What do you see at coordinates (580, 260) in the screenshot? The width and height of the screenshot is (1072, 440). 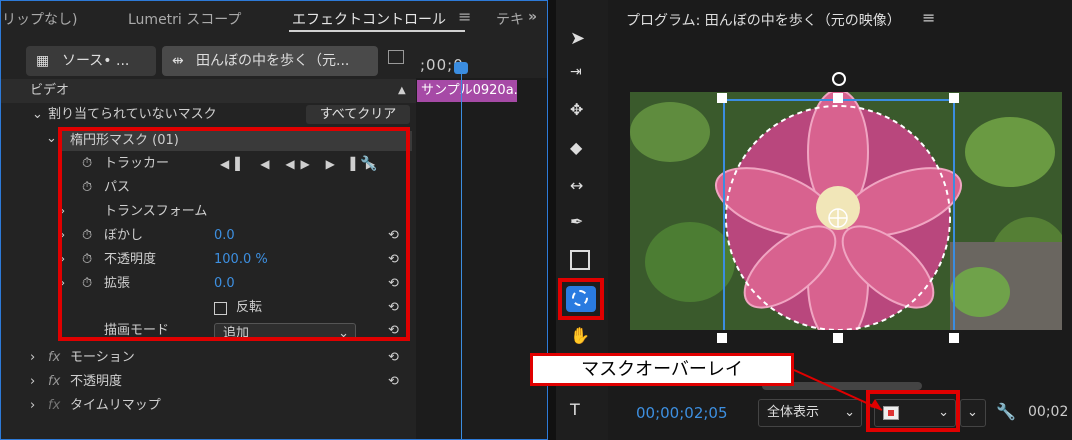 I see `rectangle-tool-icon` at bounding box center [580, 260].